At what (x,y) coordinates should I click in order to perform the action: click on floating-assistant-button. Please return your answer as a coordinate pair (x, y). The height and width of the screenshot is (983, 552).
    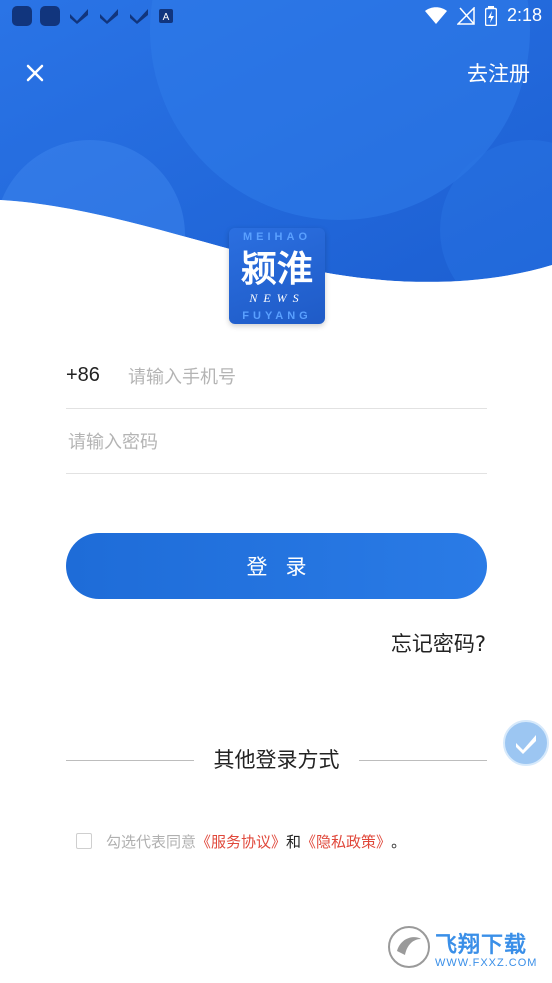
    Looking at the image, I should click on (526, 743).